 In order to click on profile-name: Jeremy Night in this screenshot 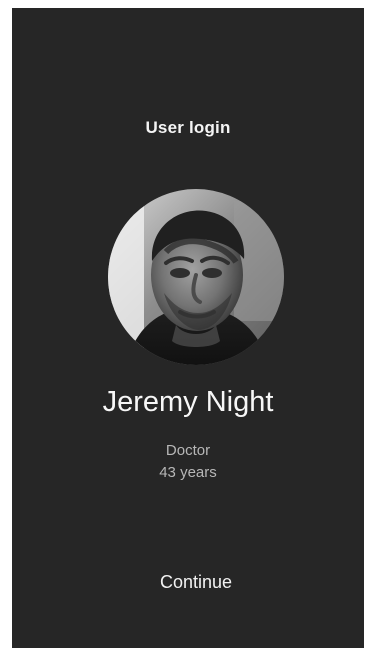, I will do `click(188, 402)`.